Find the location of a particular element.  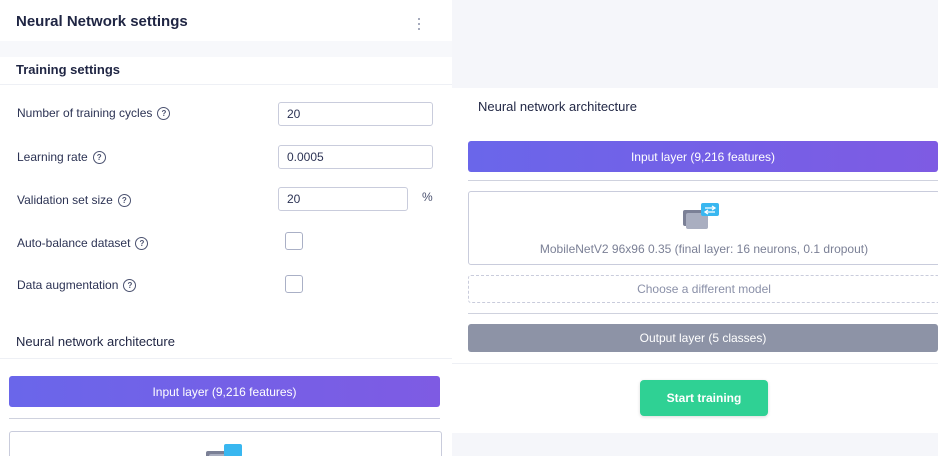

page-title: Neural Network settings is located at coordinates (102, 21).